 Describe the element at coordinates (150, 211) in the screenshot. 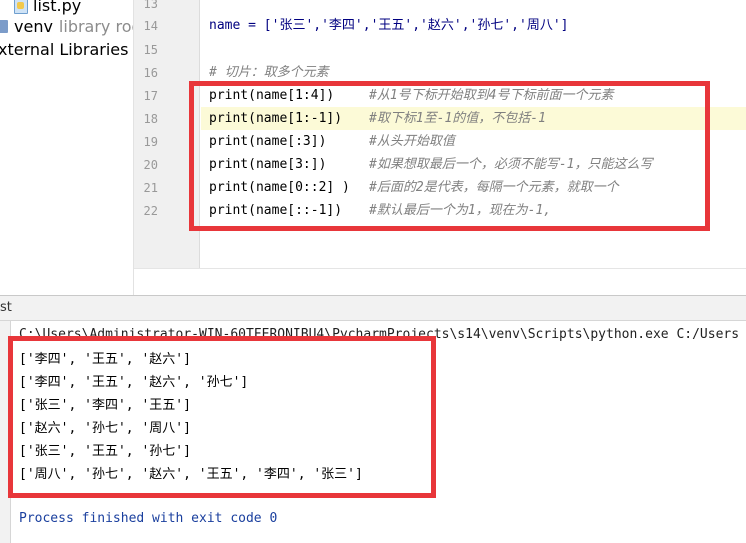

I see `line-number: 22` at that location.